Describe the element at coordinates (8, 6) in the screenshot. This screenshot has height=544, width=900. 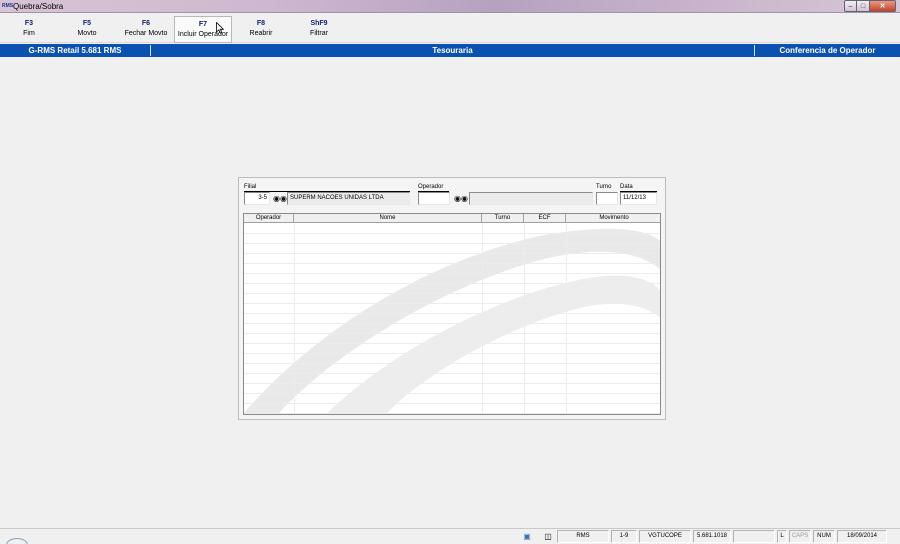
I see `app-logo-icon: RMS` at that location.